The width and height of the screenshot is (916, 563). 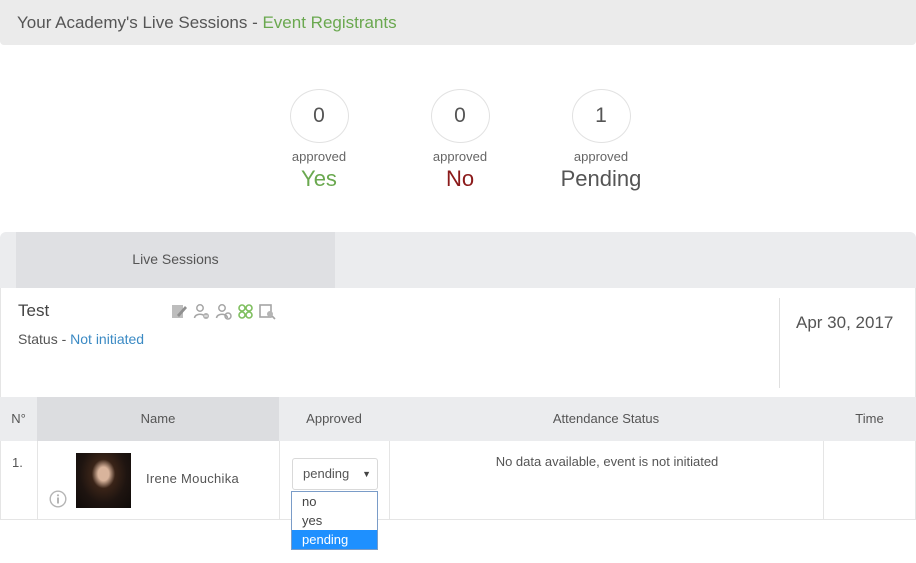 What do you see at coordinates (103, 480) in the screenshot?
I see `avatar` at bounding box center [103, 480].